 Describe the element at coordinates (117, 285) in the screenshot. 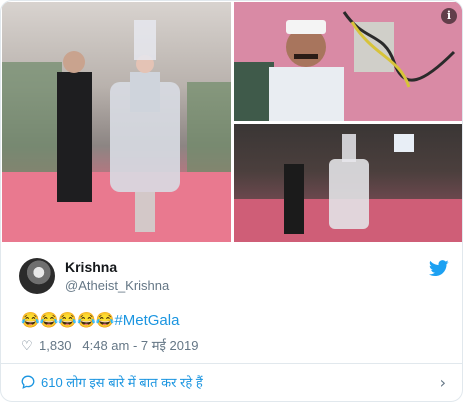

I see `author-handle: @Atheist_Krishna` at that location.